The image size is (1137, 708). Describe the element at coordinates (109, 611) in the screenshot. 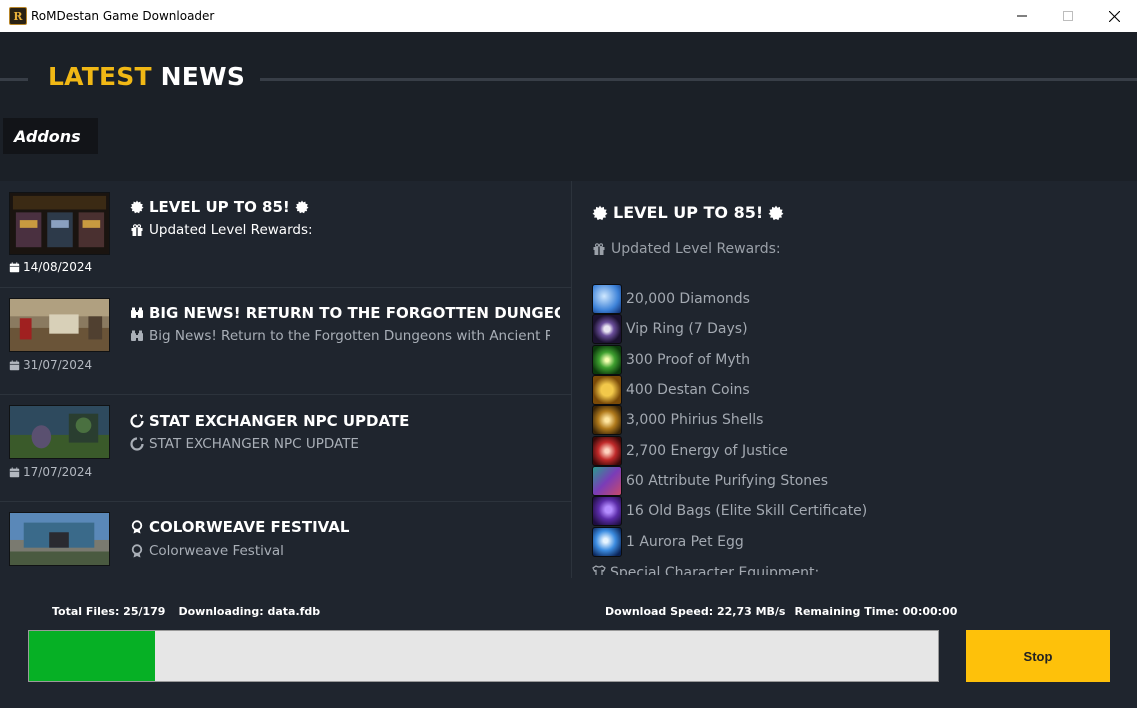

I see `total-files-label: Total Files: 25/179` at that location.